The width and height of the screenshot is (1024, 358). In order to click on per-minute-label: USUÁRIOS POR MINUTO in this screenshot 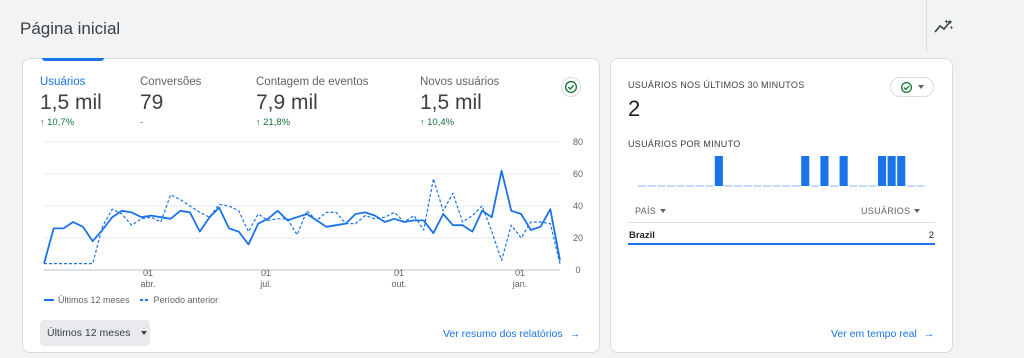, I will do `click(684, 144)`.